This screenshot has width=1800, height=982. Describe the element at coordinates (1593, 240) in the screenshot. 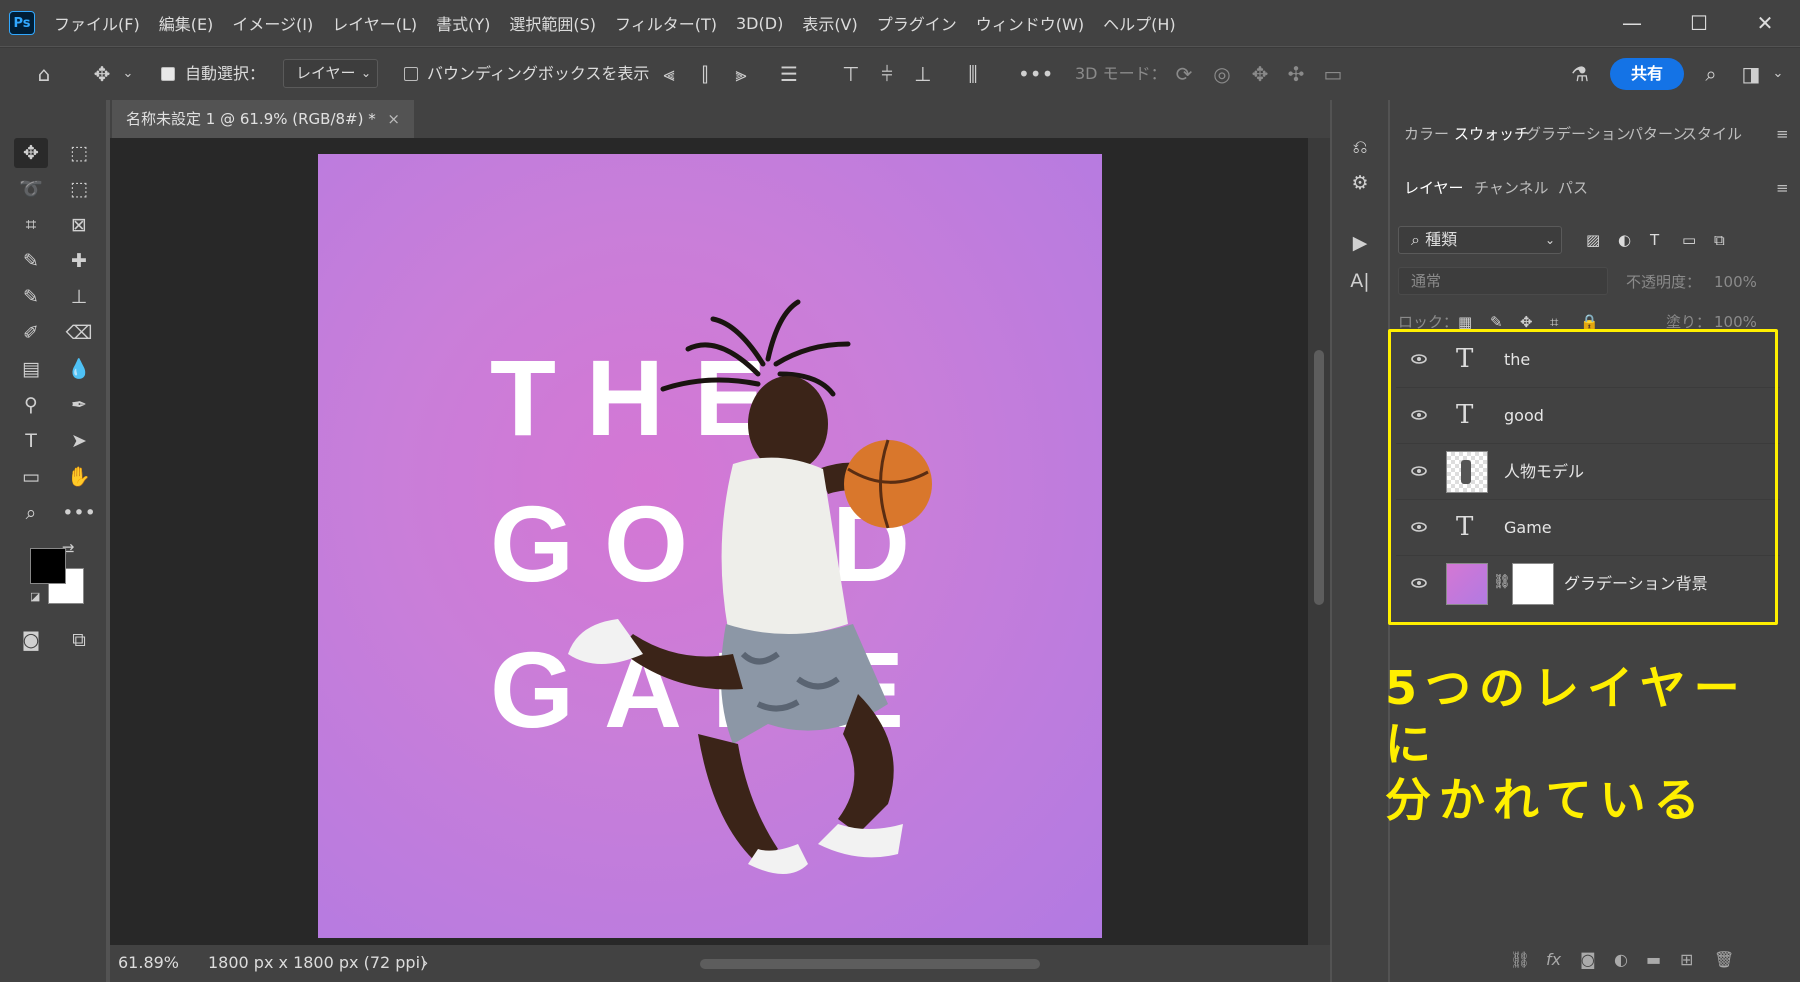

I see `filter-pixel-icon: ▨` at that location.